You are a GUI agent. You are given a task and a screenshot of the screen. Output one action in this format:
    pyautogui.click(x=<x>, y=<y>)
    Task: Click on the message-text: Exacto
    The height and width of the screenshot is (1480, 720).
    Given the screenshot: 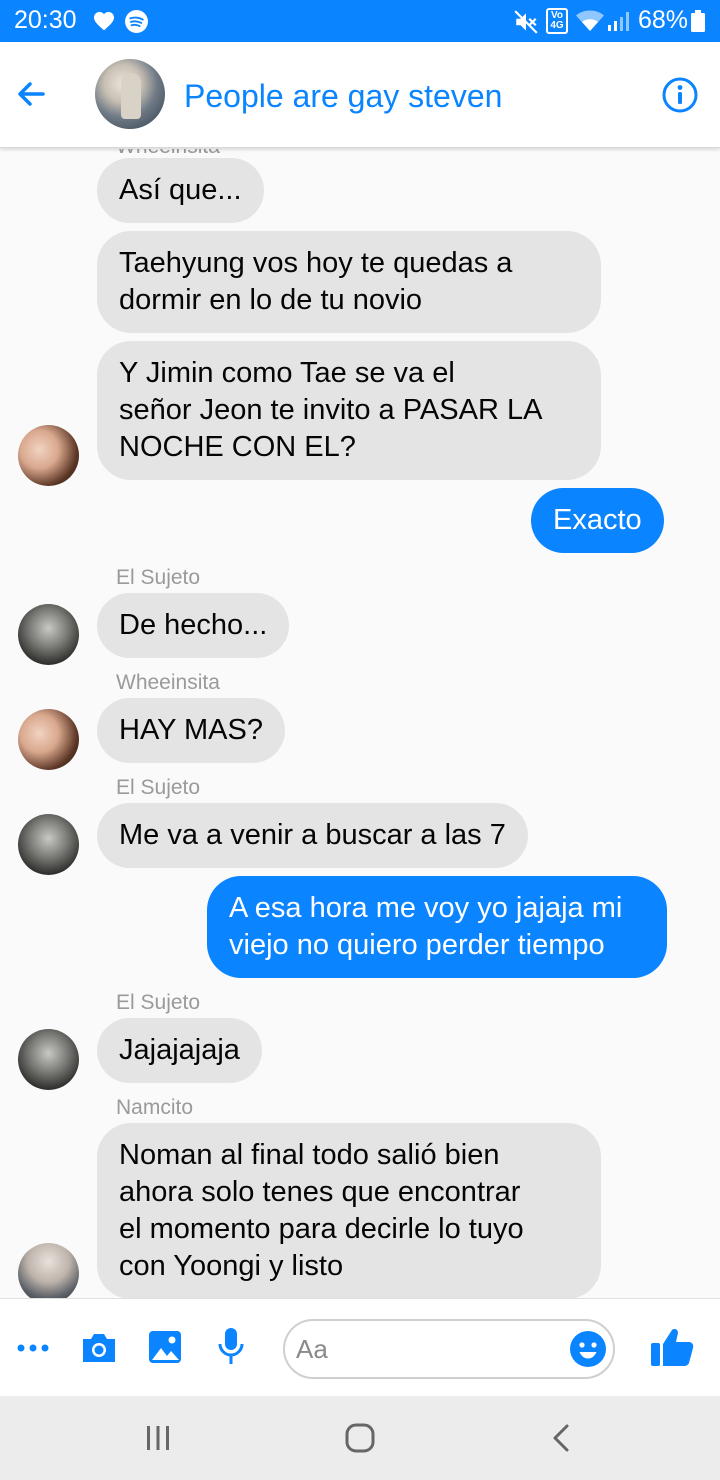 What is the action you would take?
    pyautogui.click(x=597, y=520)
    